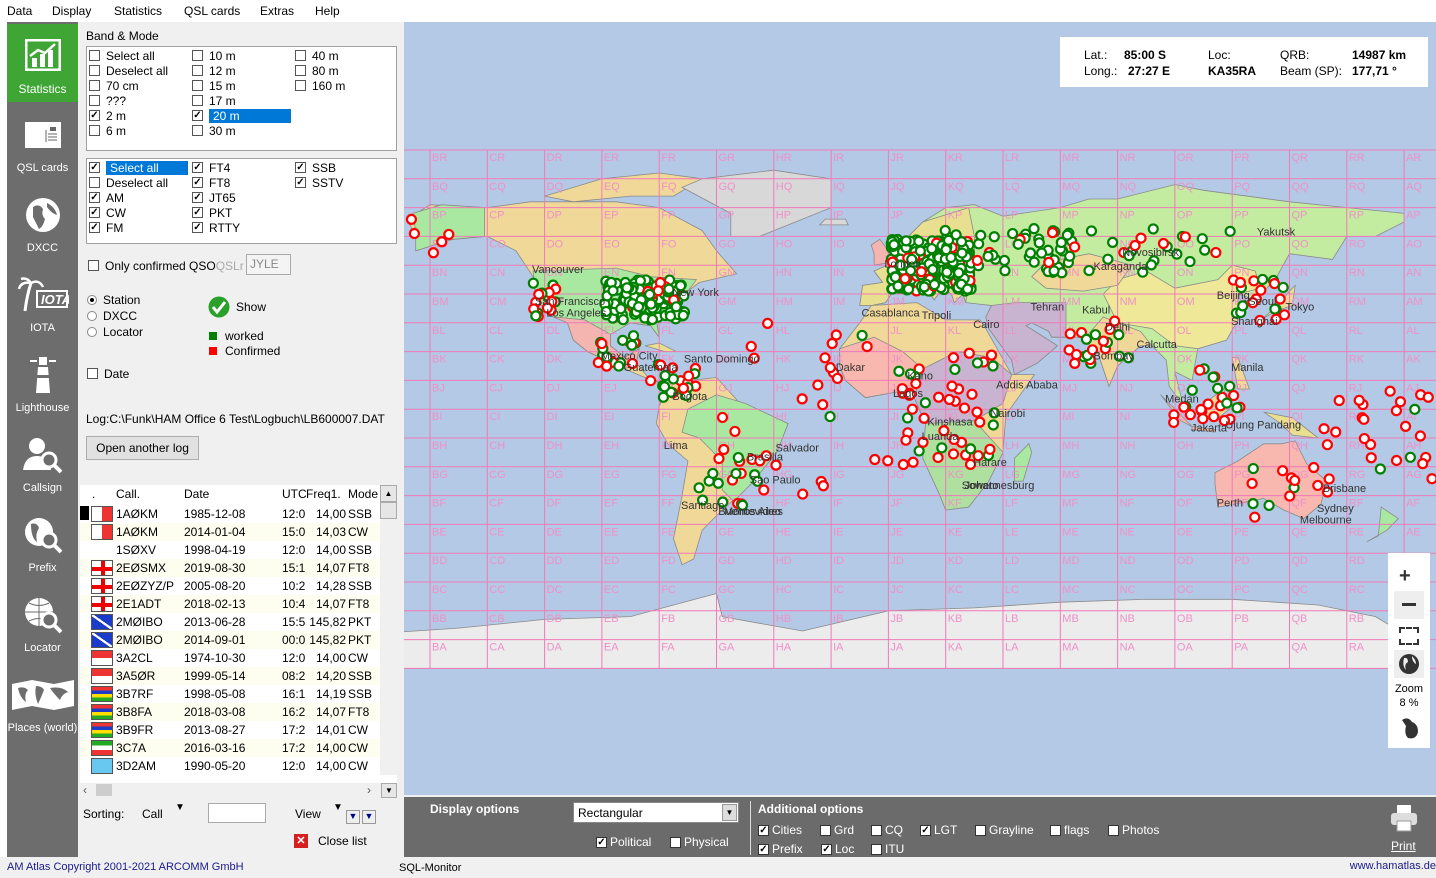  Describe the element at coordinates (369, 817) in the screenshot. I see `nav-last-icon: ▼` at that location.